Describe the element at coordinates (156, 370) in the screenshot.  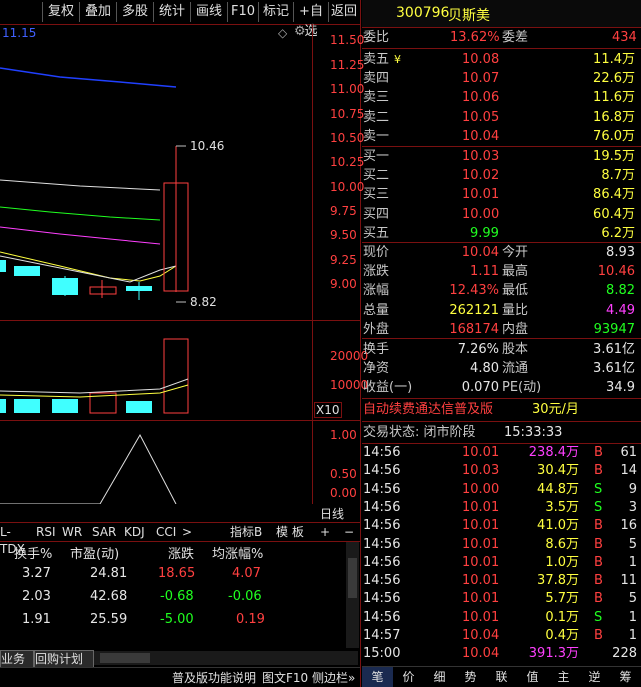
I see `volume-chart` at that location.